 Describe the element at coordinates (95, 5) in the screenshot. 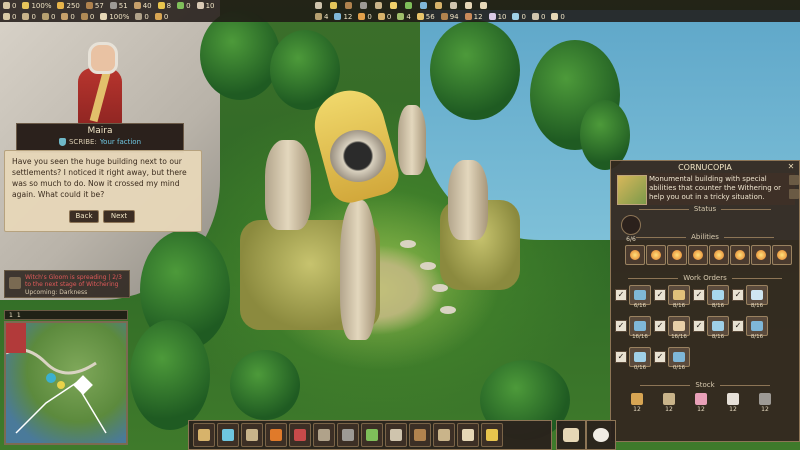

I see `resource-counter: 57` at that location.